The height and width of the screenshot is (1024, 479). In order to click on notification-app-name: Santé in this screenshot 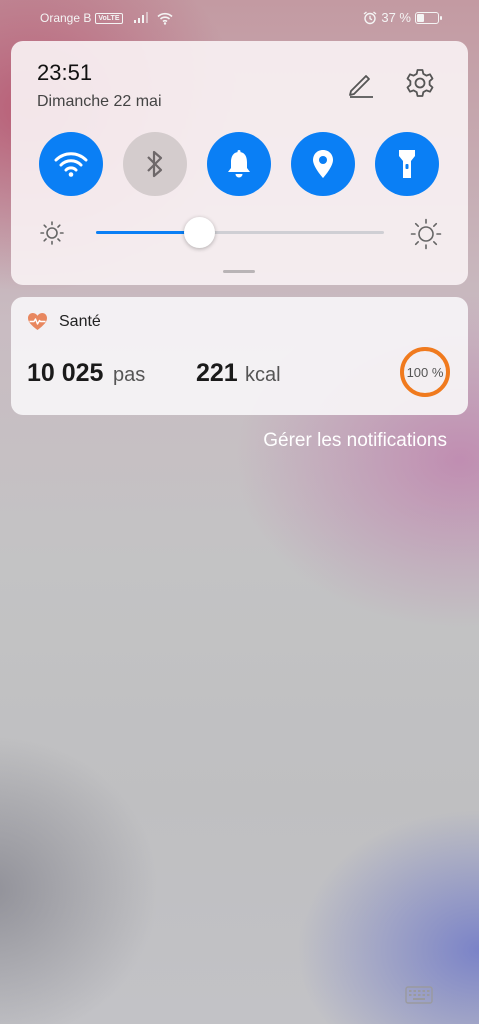, I will do `click(80, 321)`.